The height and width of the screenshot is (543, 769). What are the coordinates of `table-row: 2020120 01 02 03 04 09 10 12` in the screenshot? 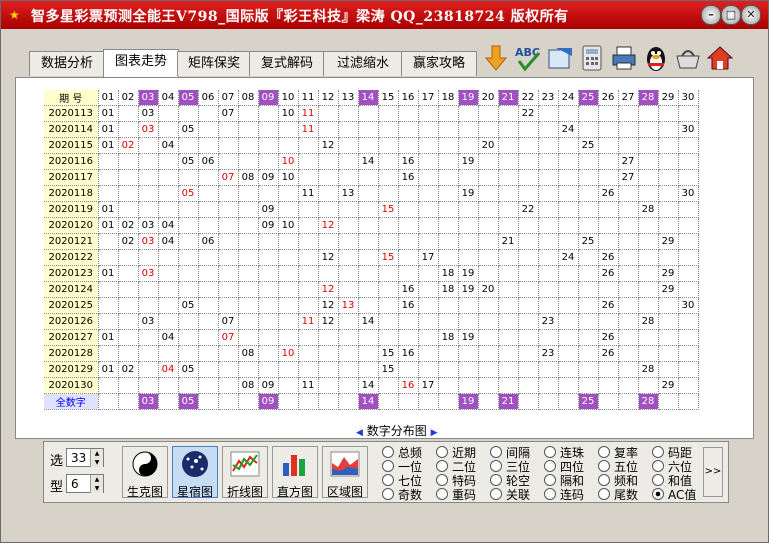 It's located at (371, 225).